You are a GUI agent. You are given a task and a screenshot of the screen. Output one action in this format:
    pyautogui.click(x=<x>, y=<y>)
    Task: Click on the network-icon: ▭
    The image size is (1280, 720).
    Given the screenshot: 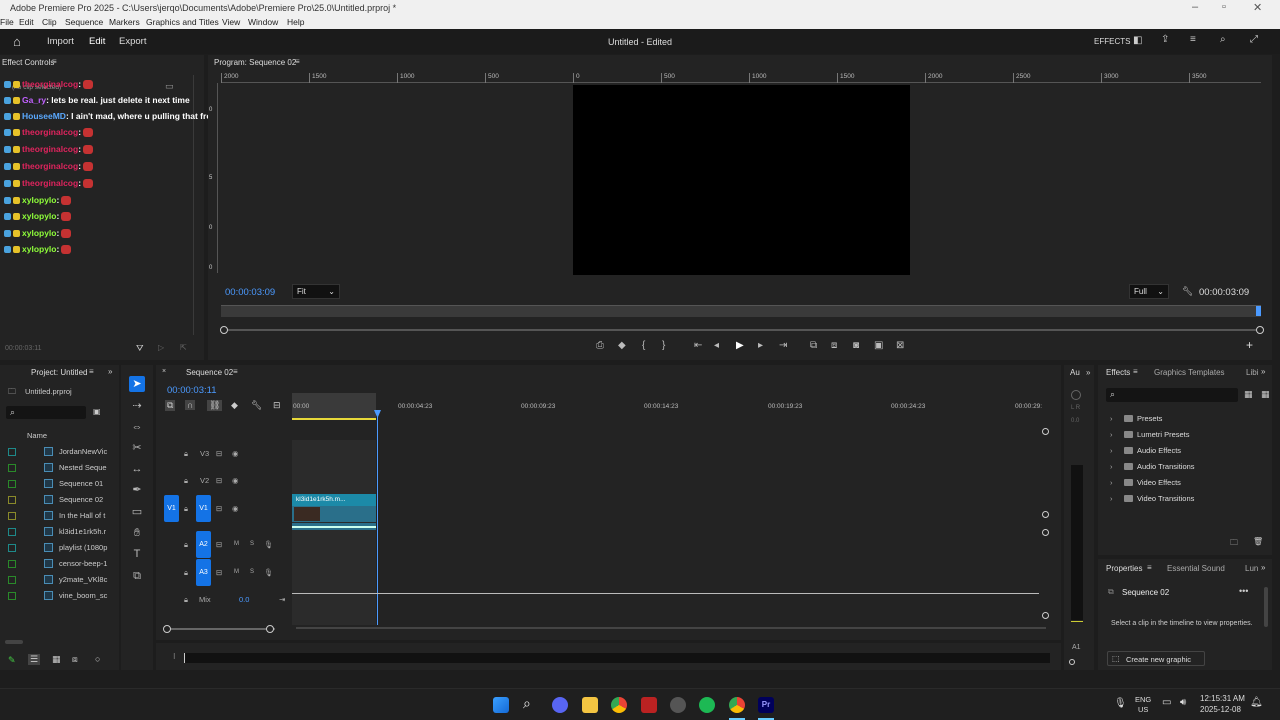 What is the action you would take?
    pyautogui.click(x=1166, y=702)
    